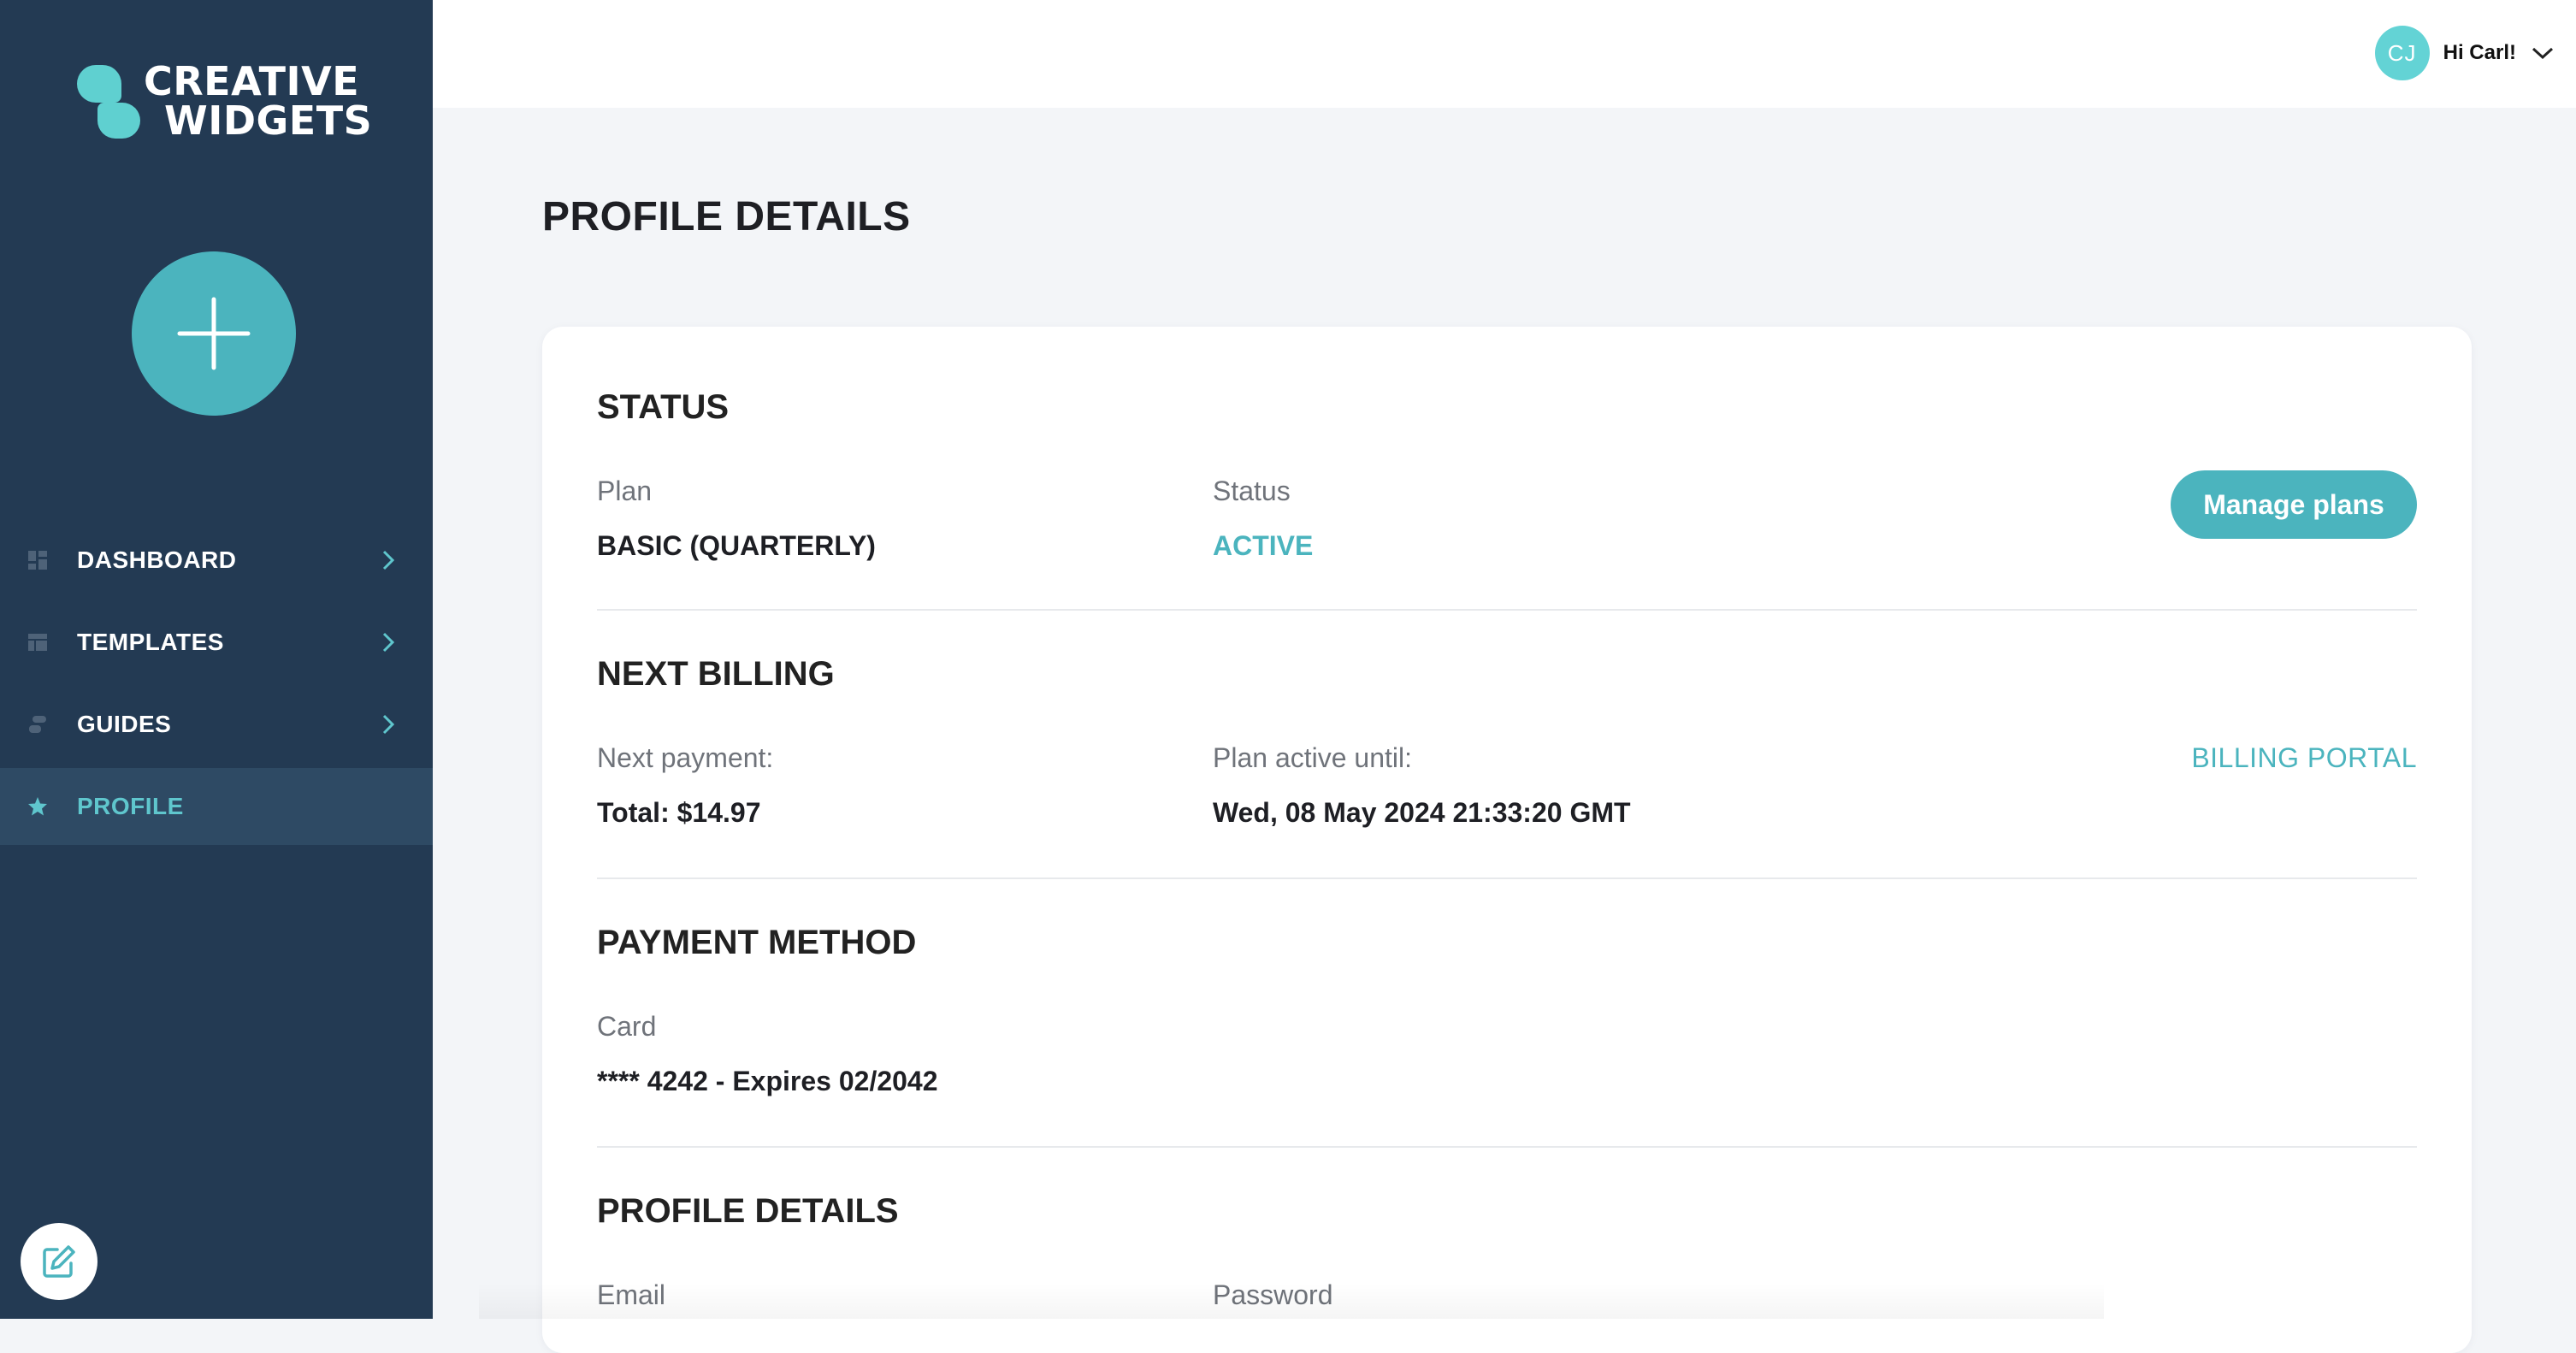 The height and width of the screenshot is (1353, 2576). What do you see at coordinates (726, 216) in the screenshot?
I see `page-title: PROFILE DETAILS` at bounding box center [726, 216].